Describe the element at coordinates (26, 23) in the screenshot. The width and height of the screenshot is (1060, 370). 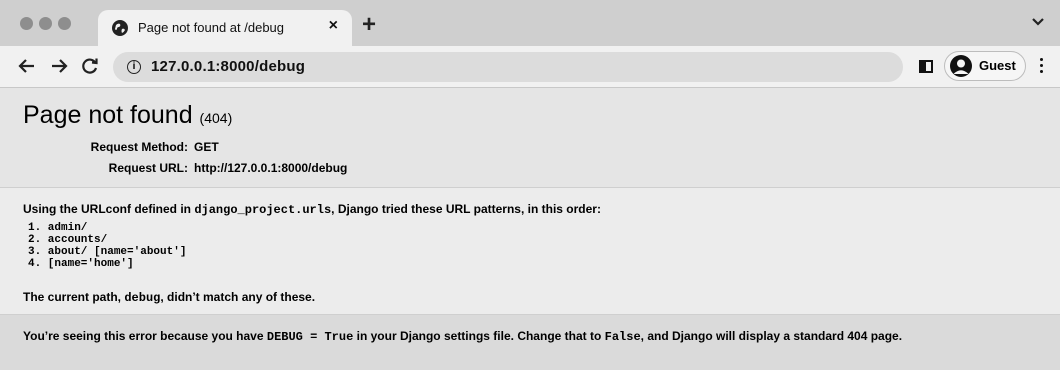
I see `close-window-button` at that location.